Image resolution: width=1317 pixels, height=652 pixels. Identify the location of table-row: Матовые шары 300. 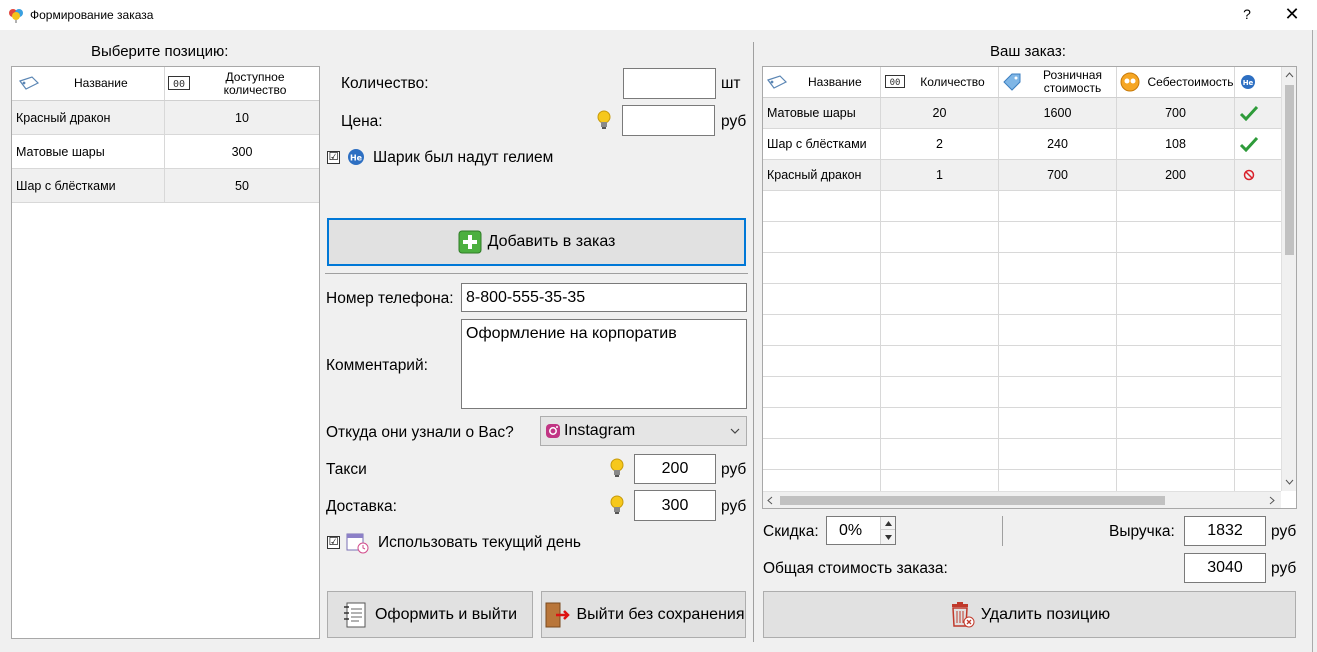
(165, 152).